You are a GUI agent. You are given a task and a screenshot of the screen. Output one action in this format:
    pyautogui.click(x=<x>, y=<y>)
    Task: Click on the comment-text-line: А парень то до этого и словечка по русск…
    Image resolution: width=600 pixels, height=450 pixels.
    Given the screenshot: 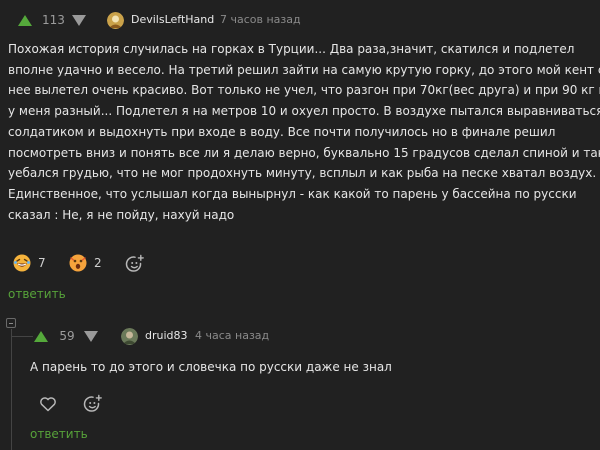 What is the action you would take?
    pyautogui.click(x=211, y=367)
    